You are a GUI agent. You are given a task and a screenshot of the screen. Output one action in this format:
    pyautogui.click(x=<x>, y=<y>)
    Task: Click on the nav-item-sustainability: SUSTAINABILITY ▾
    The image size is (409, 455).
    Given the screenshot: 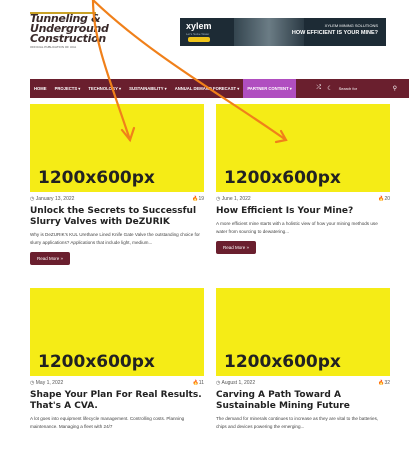 What is the action you would take?
    pyautogui.click(x=148, y=88)
    